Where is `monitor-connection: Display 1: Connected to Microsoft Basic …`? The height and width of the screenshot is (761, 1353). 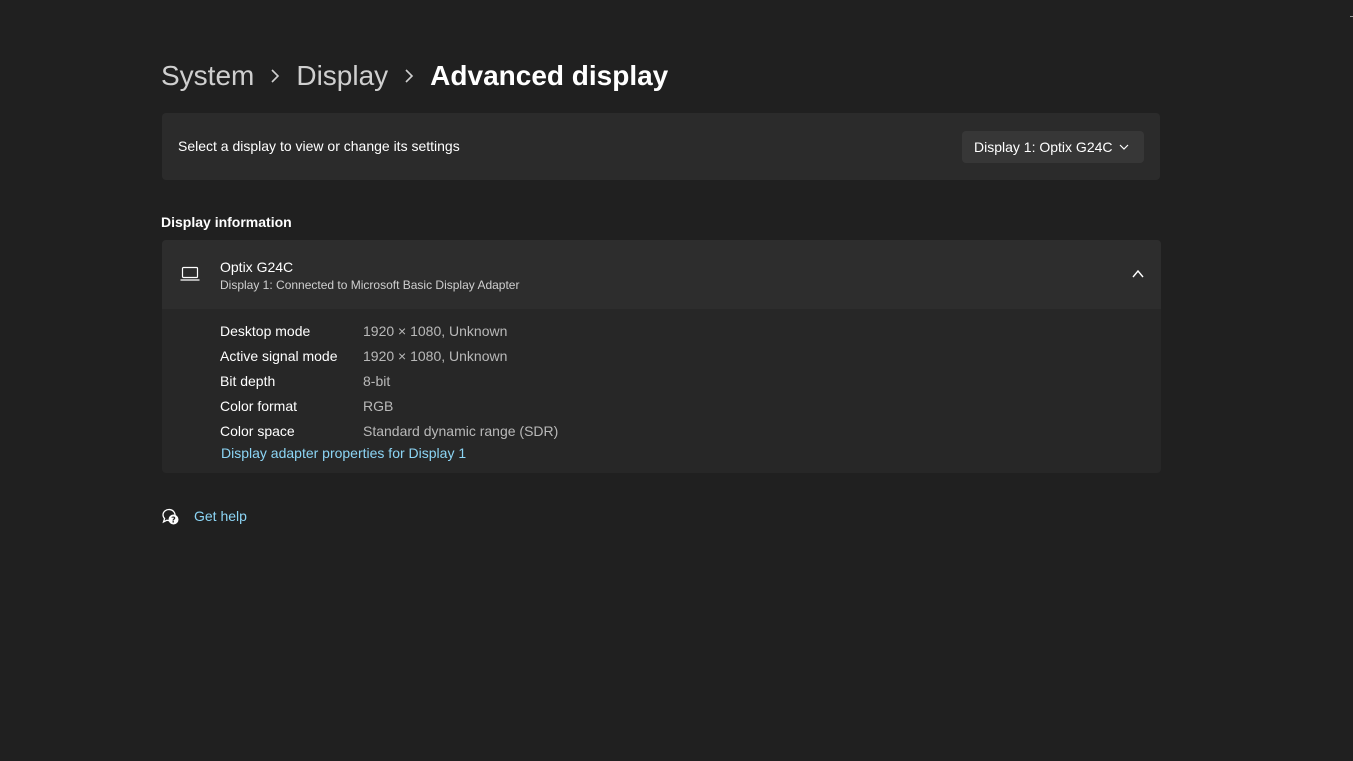 monitor-connection: Display 1: Connected to Microsoft Basic … is located at coordinates (370, 285).